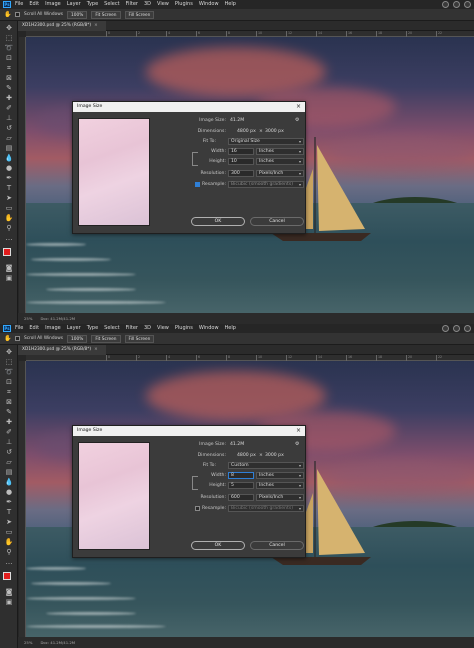  Describe the element at coordinates (241, 151) in the screenshot. I see `width-field: 16` at that location.